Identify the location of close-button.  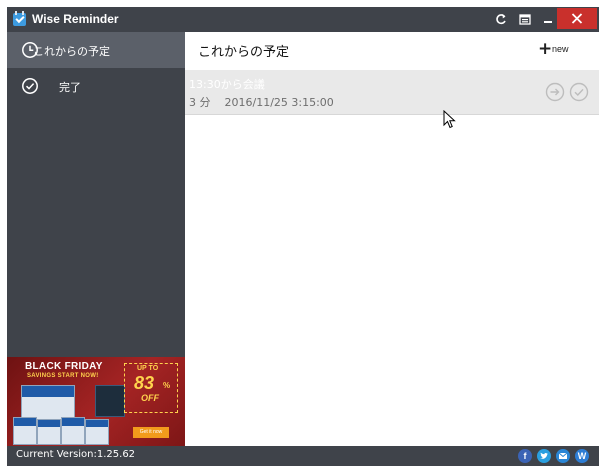
(577, 18).